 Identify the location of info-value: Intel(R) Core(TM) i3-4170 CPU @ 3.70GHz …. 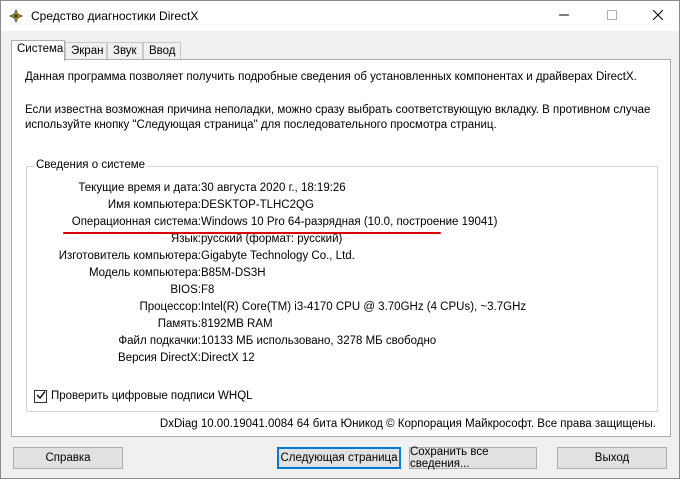
(364, 307).